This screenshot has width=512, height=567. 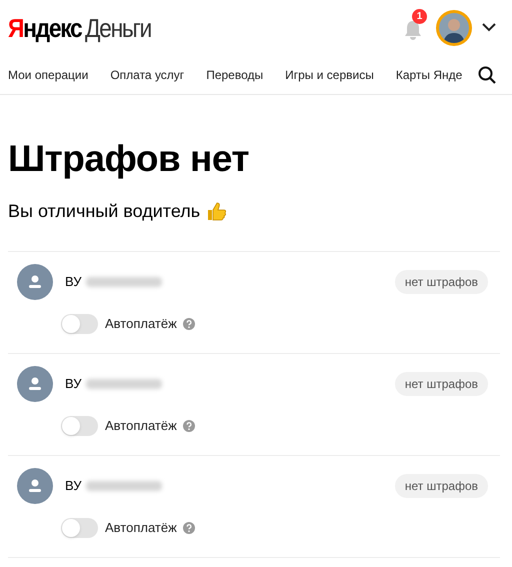 I want to click on nav-link: Оплата услуг, so click(x=147, y=75).